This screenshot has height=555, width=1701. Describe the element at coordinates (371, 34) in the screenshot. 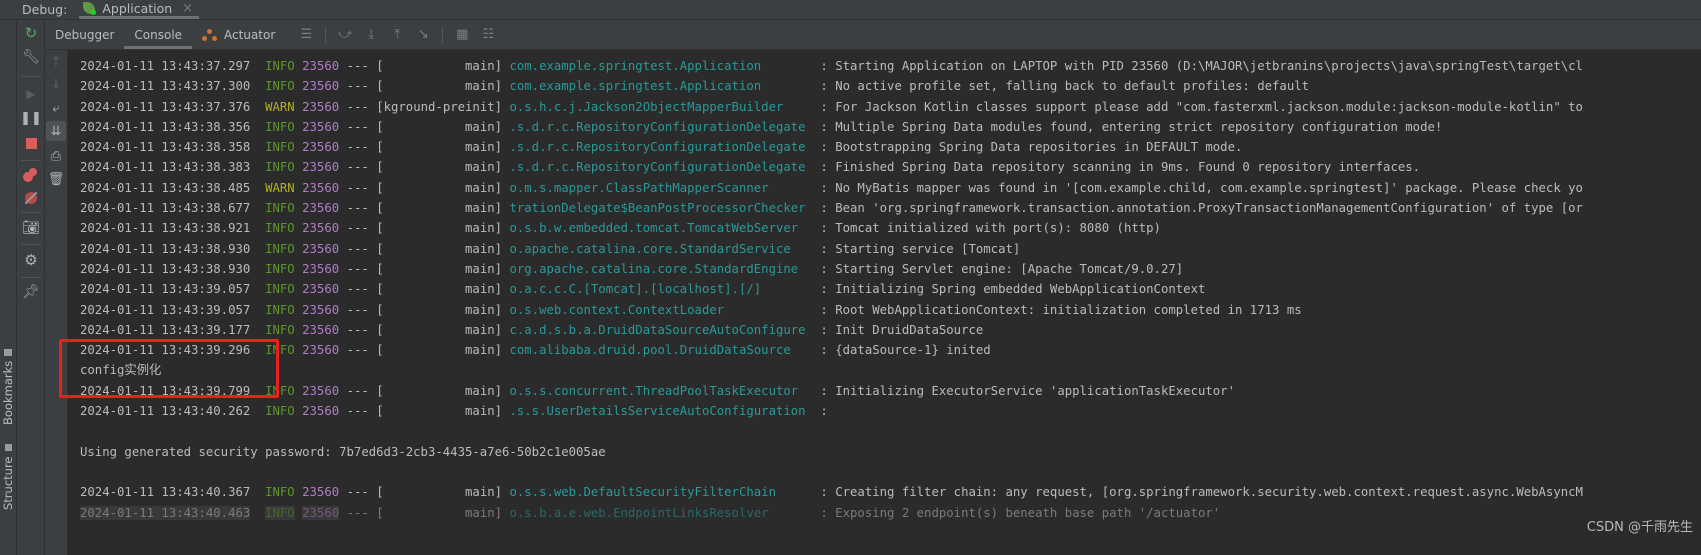

I see `step-into-icon: ⤓` at that location.